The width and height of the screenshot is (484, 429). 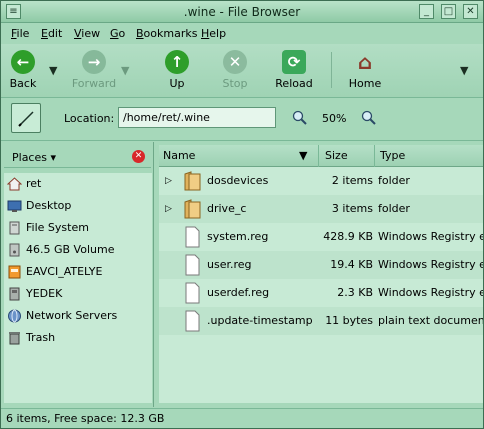 What do you see at coordinates (138, 156) in the screenshot?
I see `close-sidebar-icon: ✕` at bounding box center [138, 156].